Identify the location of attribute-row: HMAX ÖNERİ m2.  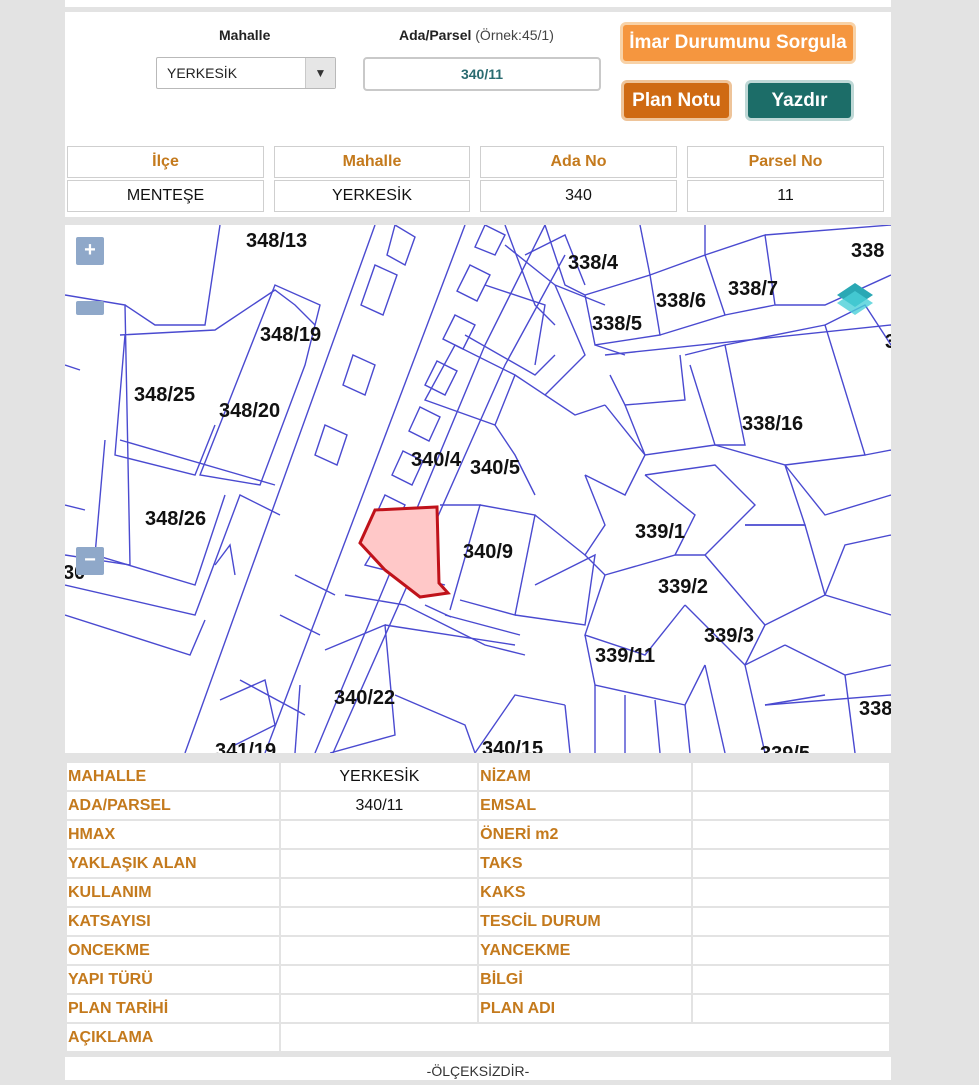
(478, 834).